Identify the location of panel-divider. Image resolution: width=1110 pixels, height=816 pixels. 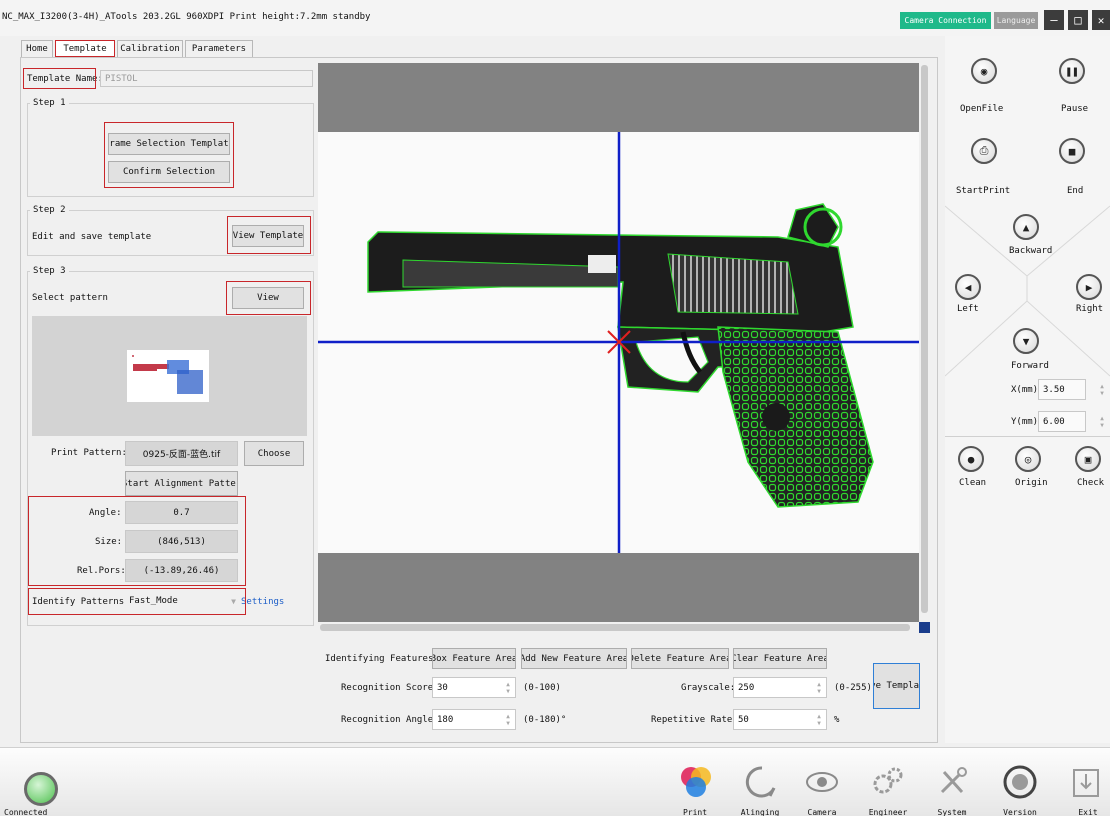
(1027, 436).